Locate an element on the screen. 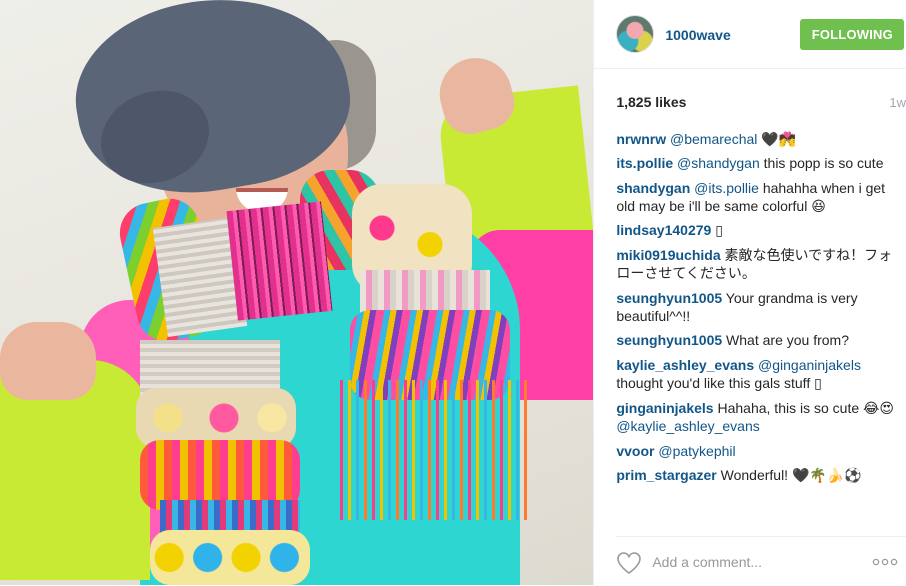 The image size is (906, 586). photo-art-scarf-fringe is located at coordinates (435, 450).